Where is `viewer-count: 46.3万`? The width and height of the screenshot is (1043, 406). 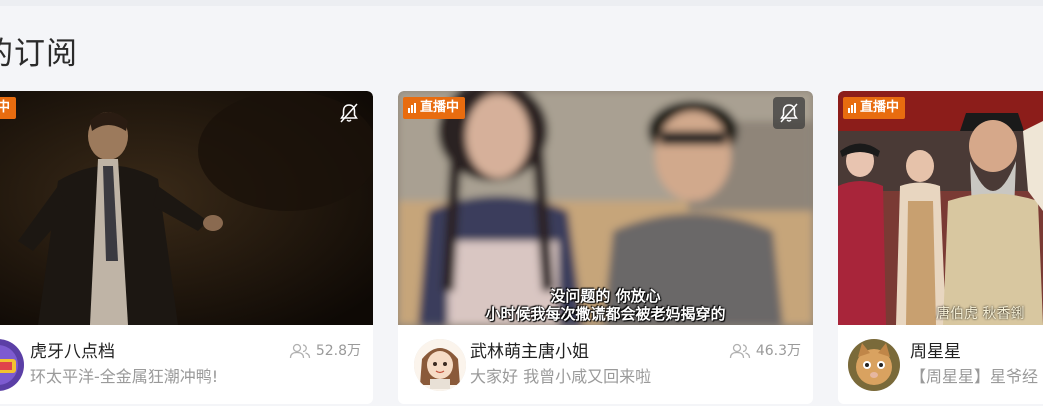 viewer-count: 46.3万 is located at coordinates (765, 351).